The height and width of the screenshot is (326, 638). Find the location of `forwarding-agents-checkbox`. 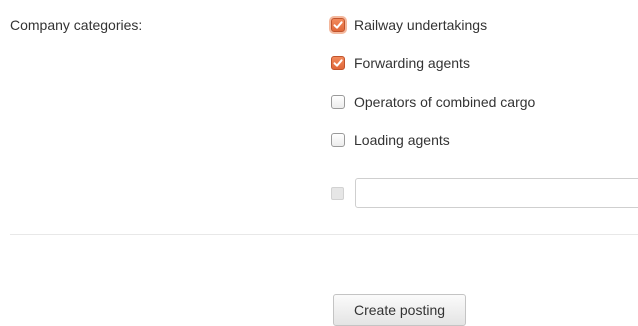

forwarding-agents-checkbox is located at coordinates (338, 63).